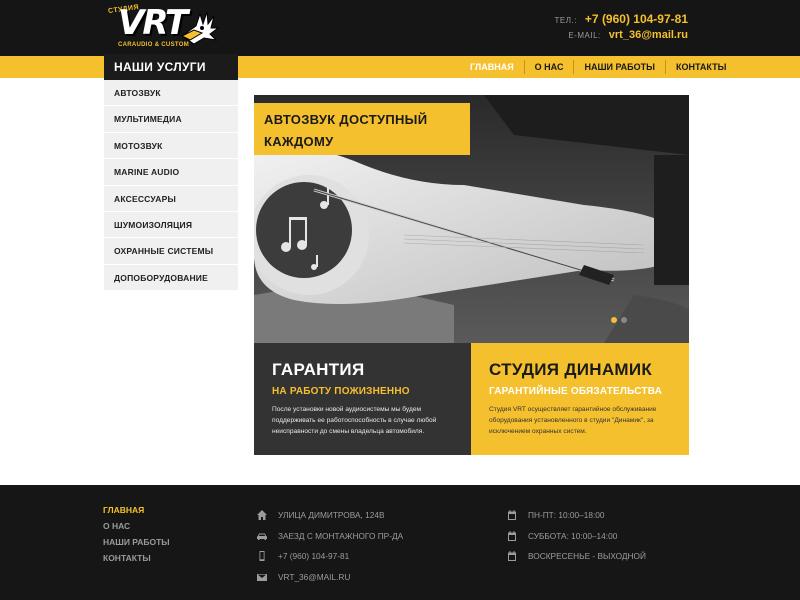 The width and height of the screenshot is (800, 600). I want to click on nav-item-home: ГЛАВНАЯ, so click(492, 67).